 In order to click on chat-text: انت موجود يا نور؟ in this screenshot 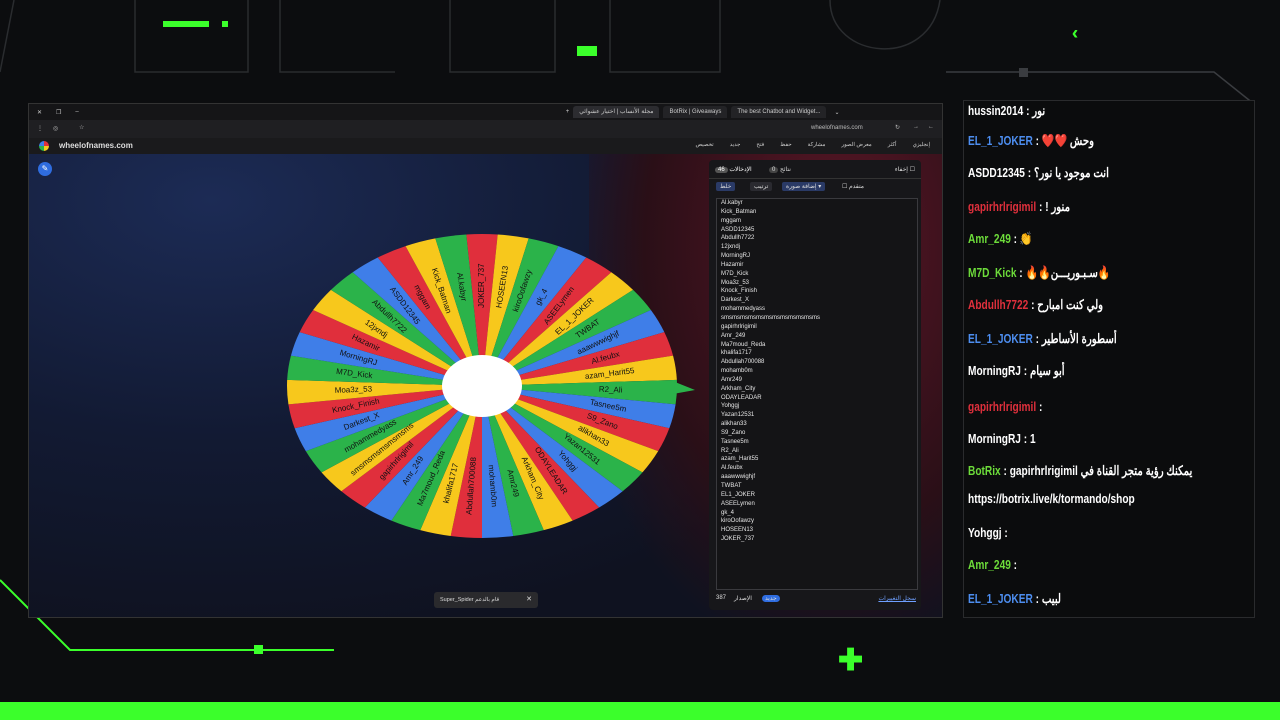, I will do `click(1071, 172)`.